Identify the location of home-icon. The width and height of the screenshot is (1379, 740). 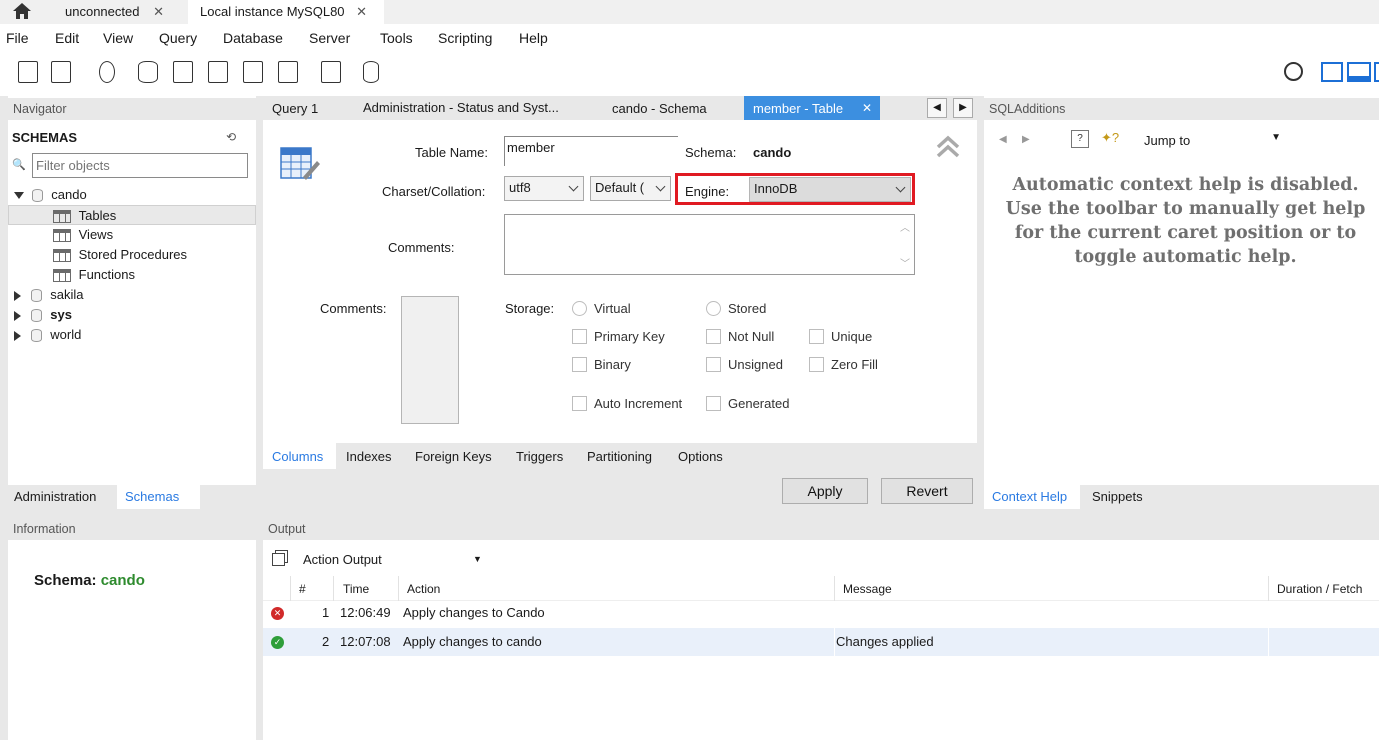
(22, 11).